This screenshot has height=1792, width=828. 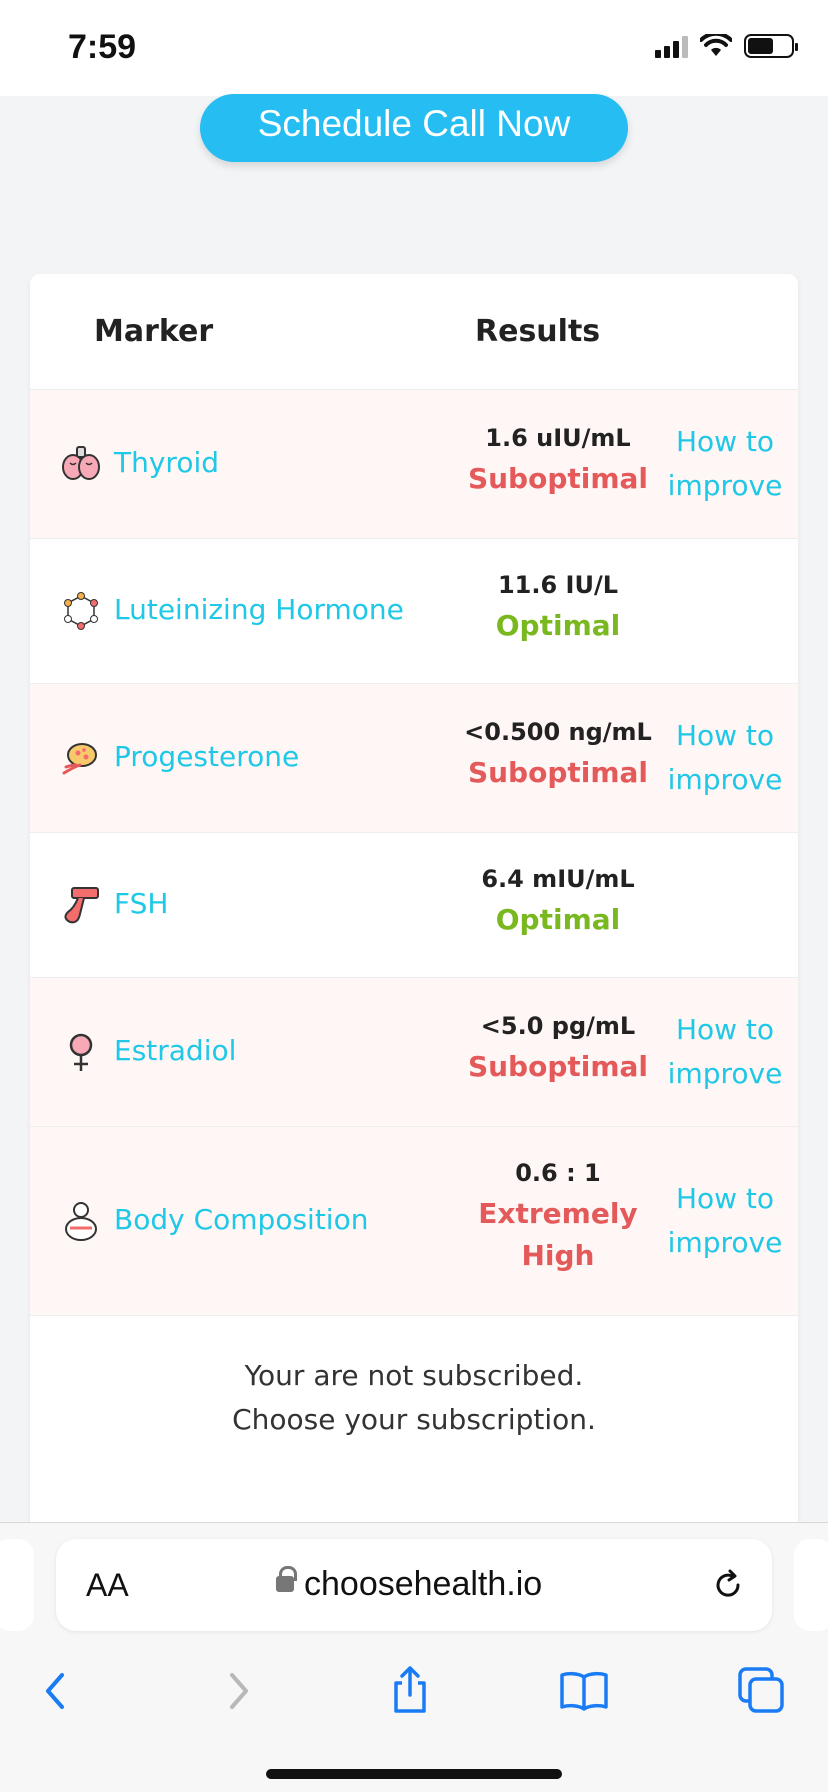 I want to click on text-size-button: AA, so click(x=107, y=1585).